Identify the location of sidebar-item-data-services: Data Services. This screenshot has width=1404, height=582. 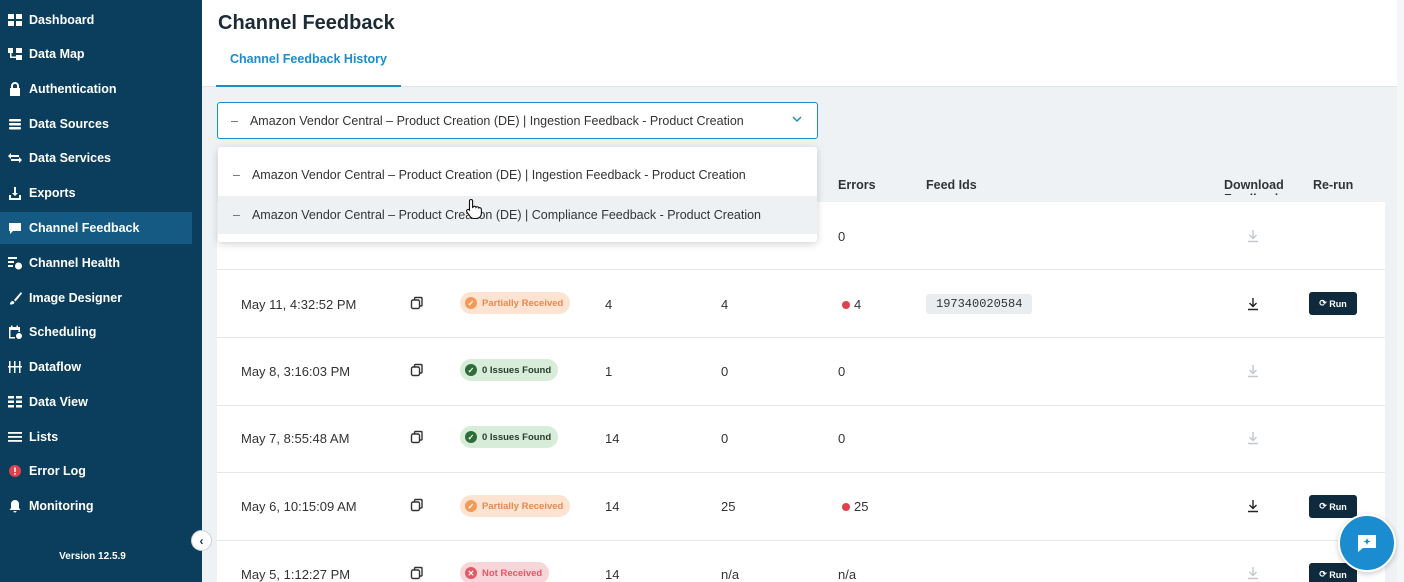
(96, 158).